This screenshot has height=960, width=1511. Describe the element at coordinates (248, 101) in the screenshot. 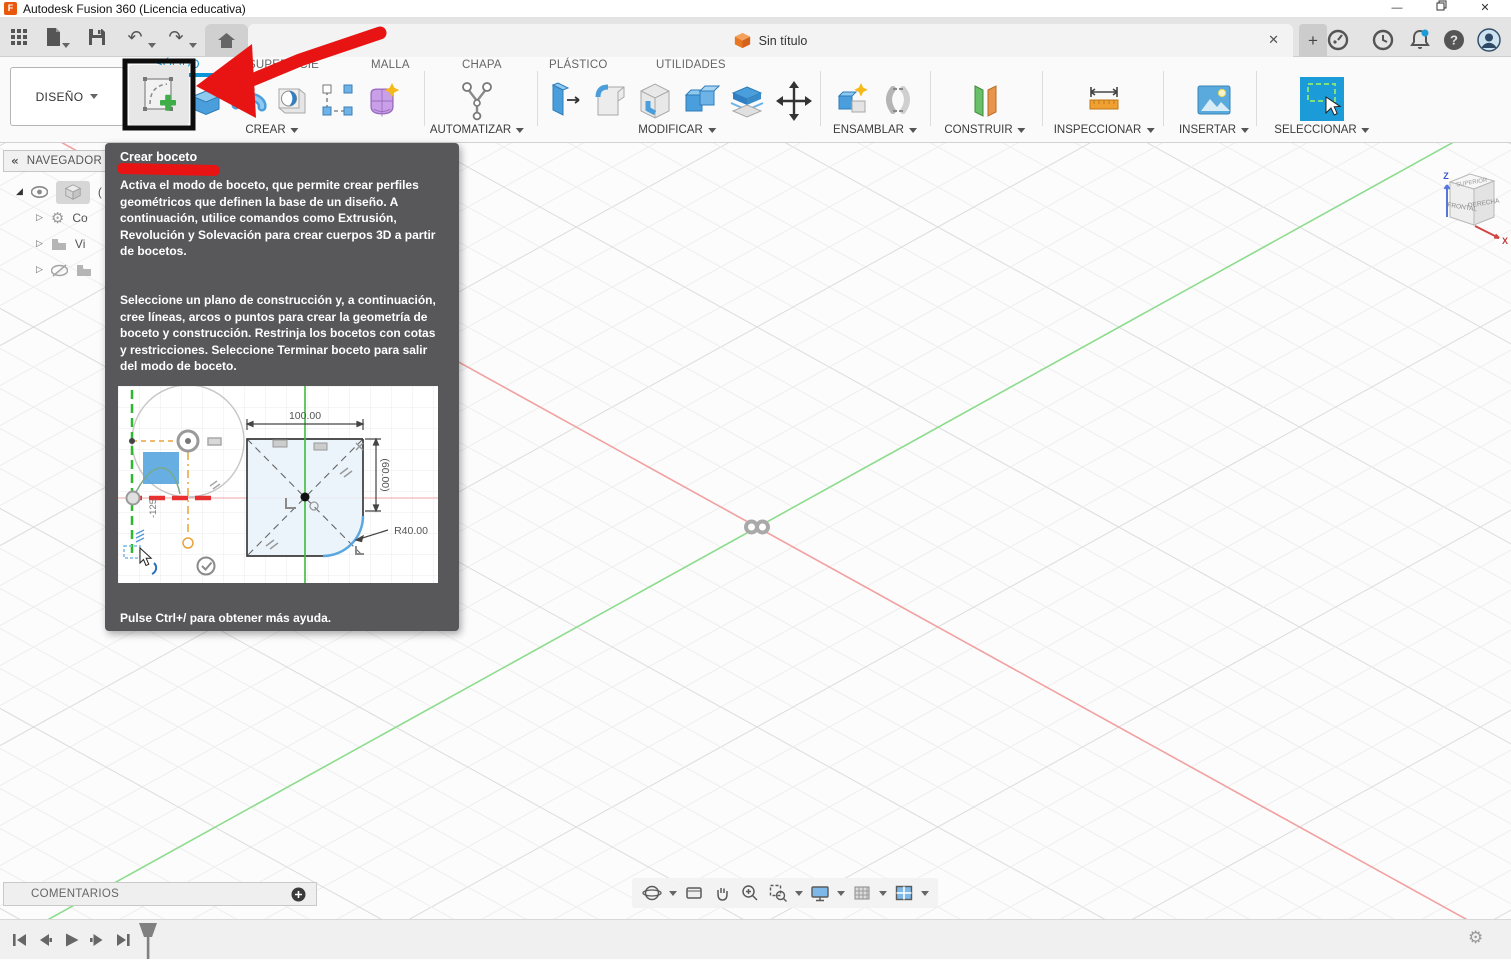

I see `revolve-button` at that location.